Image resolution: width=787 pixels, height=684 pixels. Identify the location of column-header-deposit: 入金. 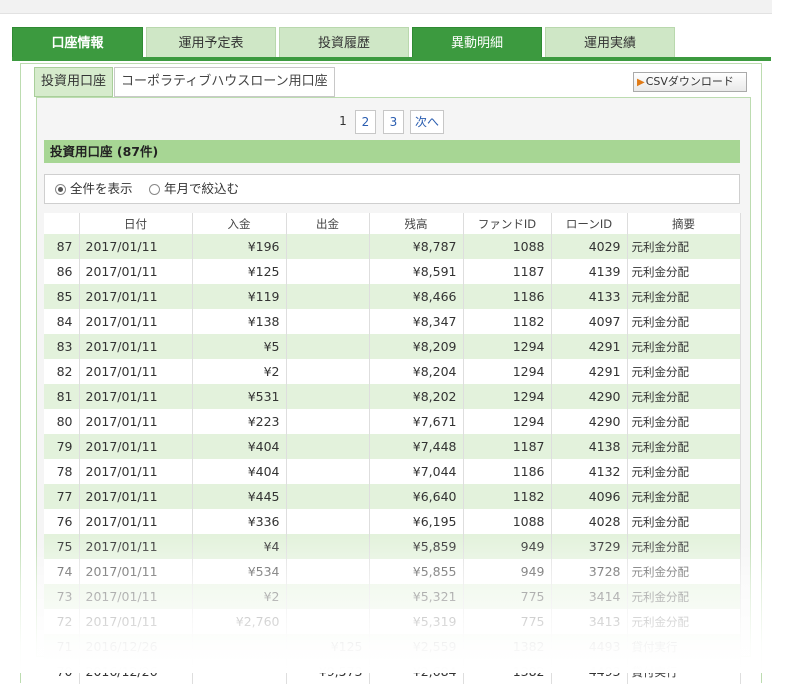
(239, 223).